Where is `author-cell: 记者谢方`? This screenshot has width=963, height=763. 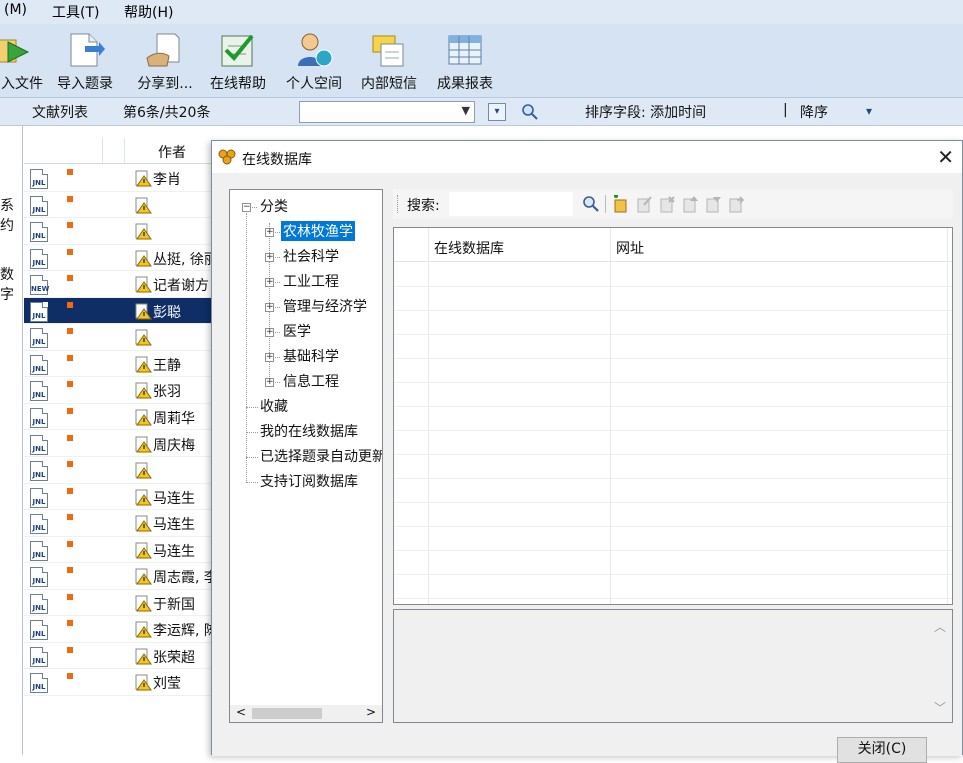 author-cell: 记者谢方 is located at coordinates (181, 286).